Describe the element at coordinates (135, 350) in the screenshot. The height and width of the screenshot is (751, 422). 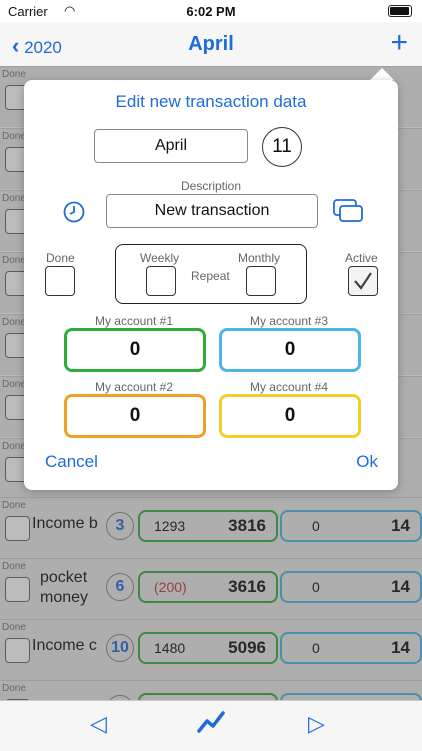
I see `account-1-input: 0` at that location.